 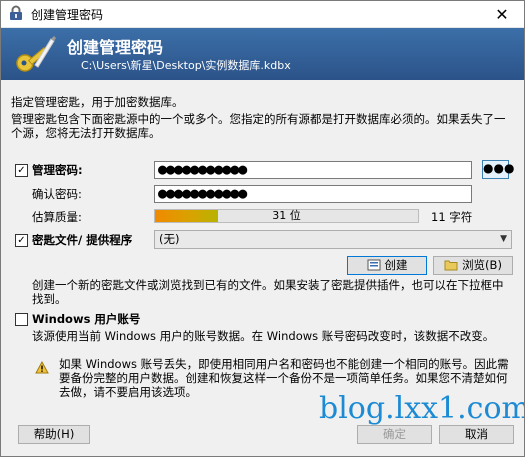 What do you see at coordinates (186, 65) in the screenshot?
I see `database-path: C:\Users\新星\Desktop\实例数据库.kdbx` at bounding box center [186, 65].